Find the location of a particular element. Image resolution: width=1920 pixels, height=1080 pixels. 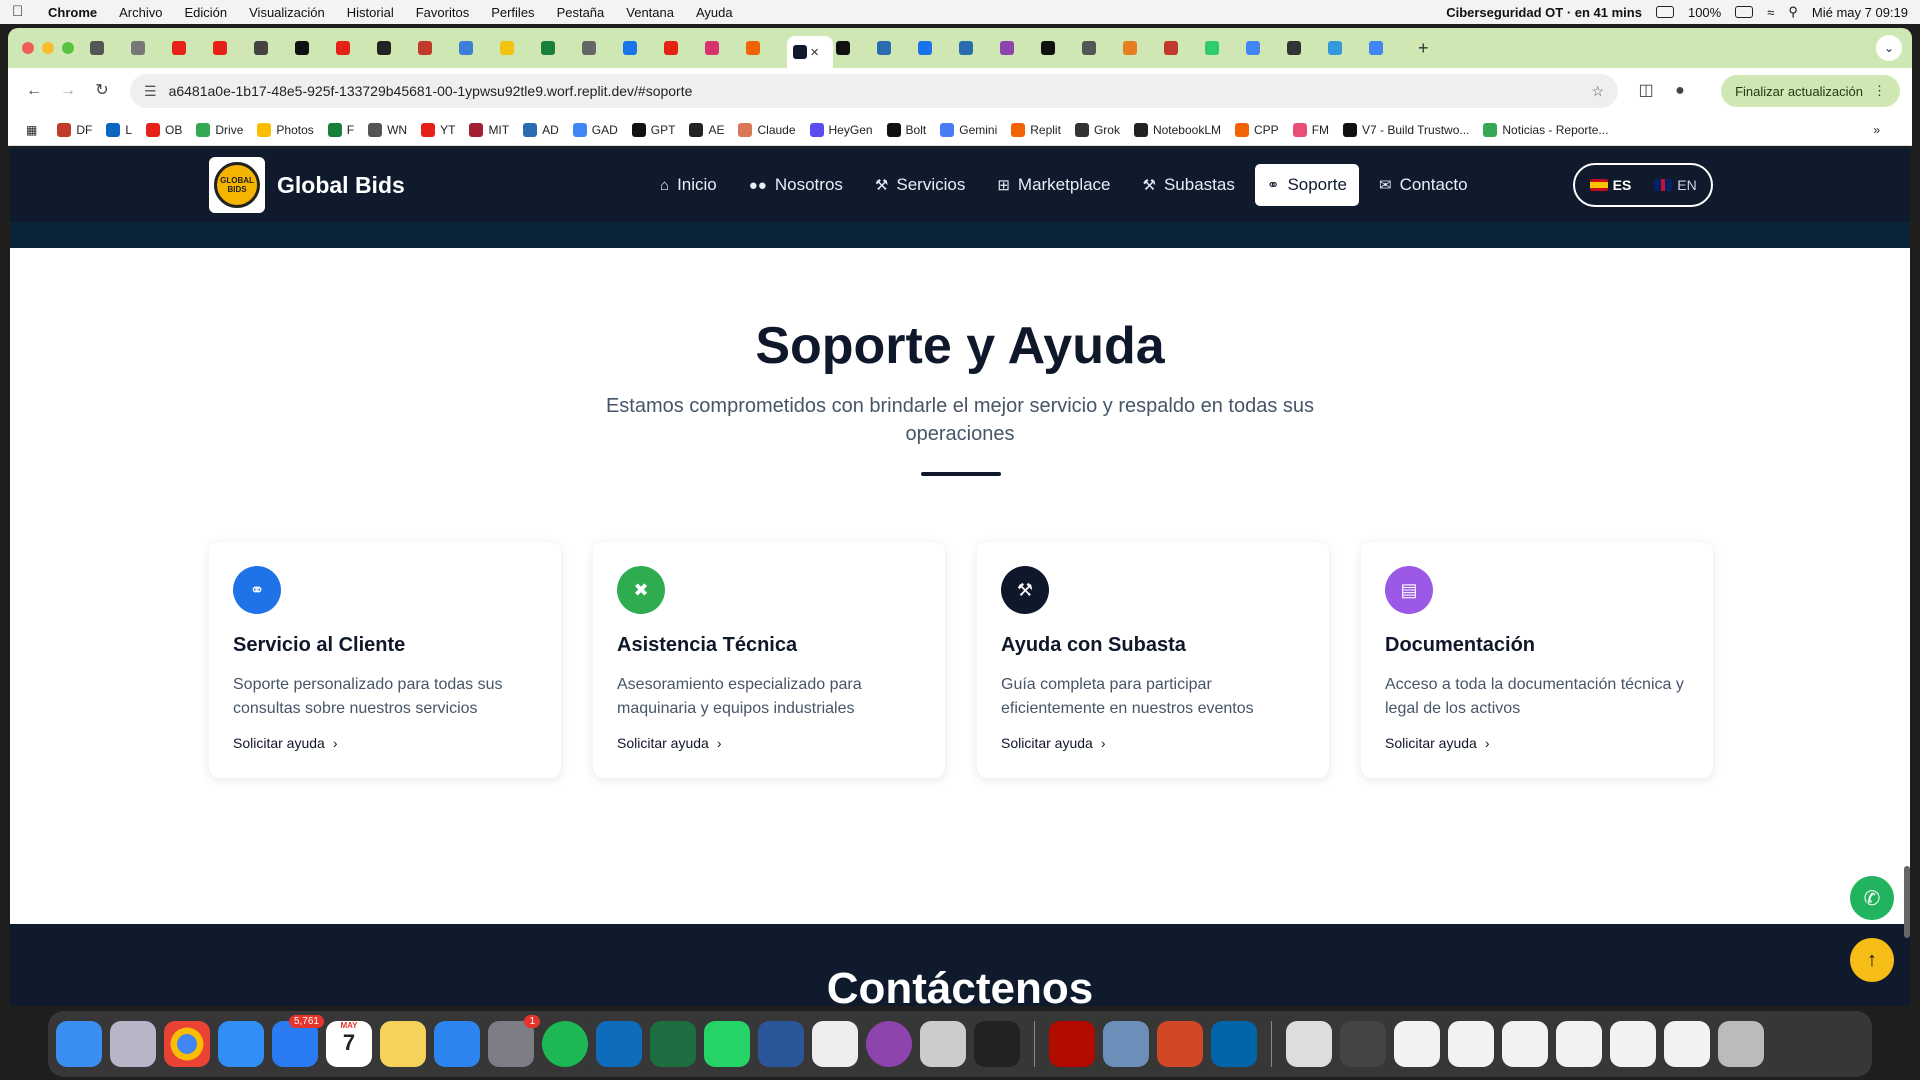

lang-es-button: ES is located at coordinates (1610, 185).